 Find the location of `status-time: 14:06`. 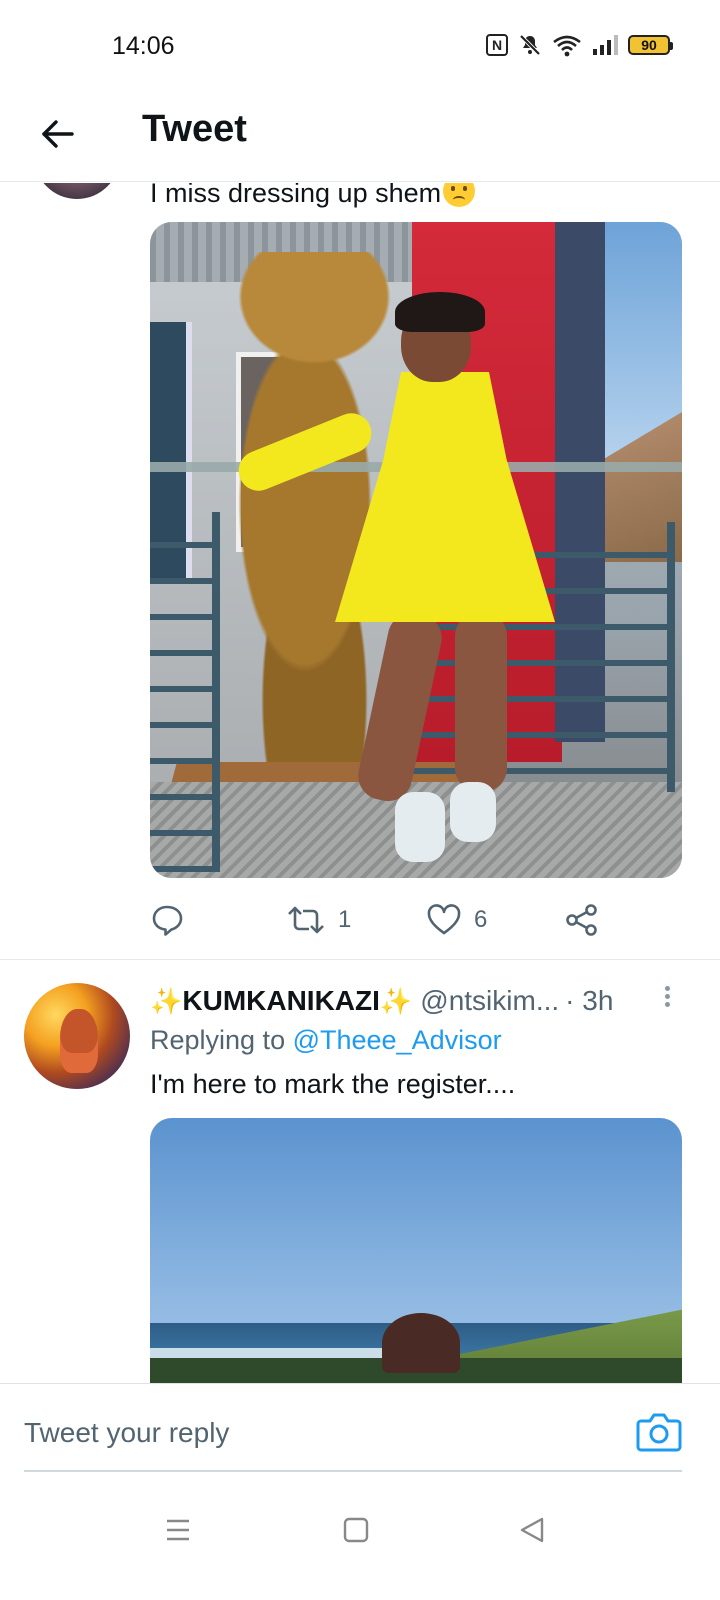

status-time: 14:06 is located at coordinates (143, 46).